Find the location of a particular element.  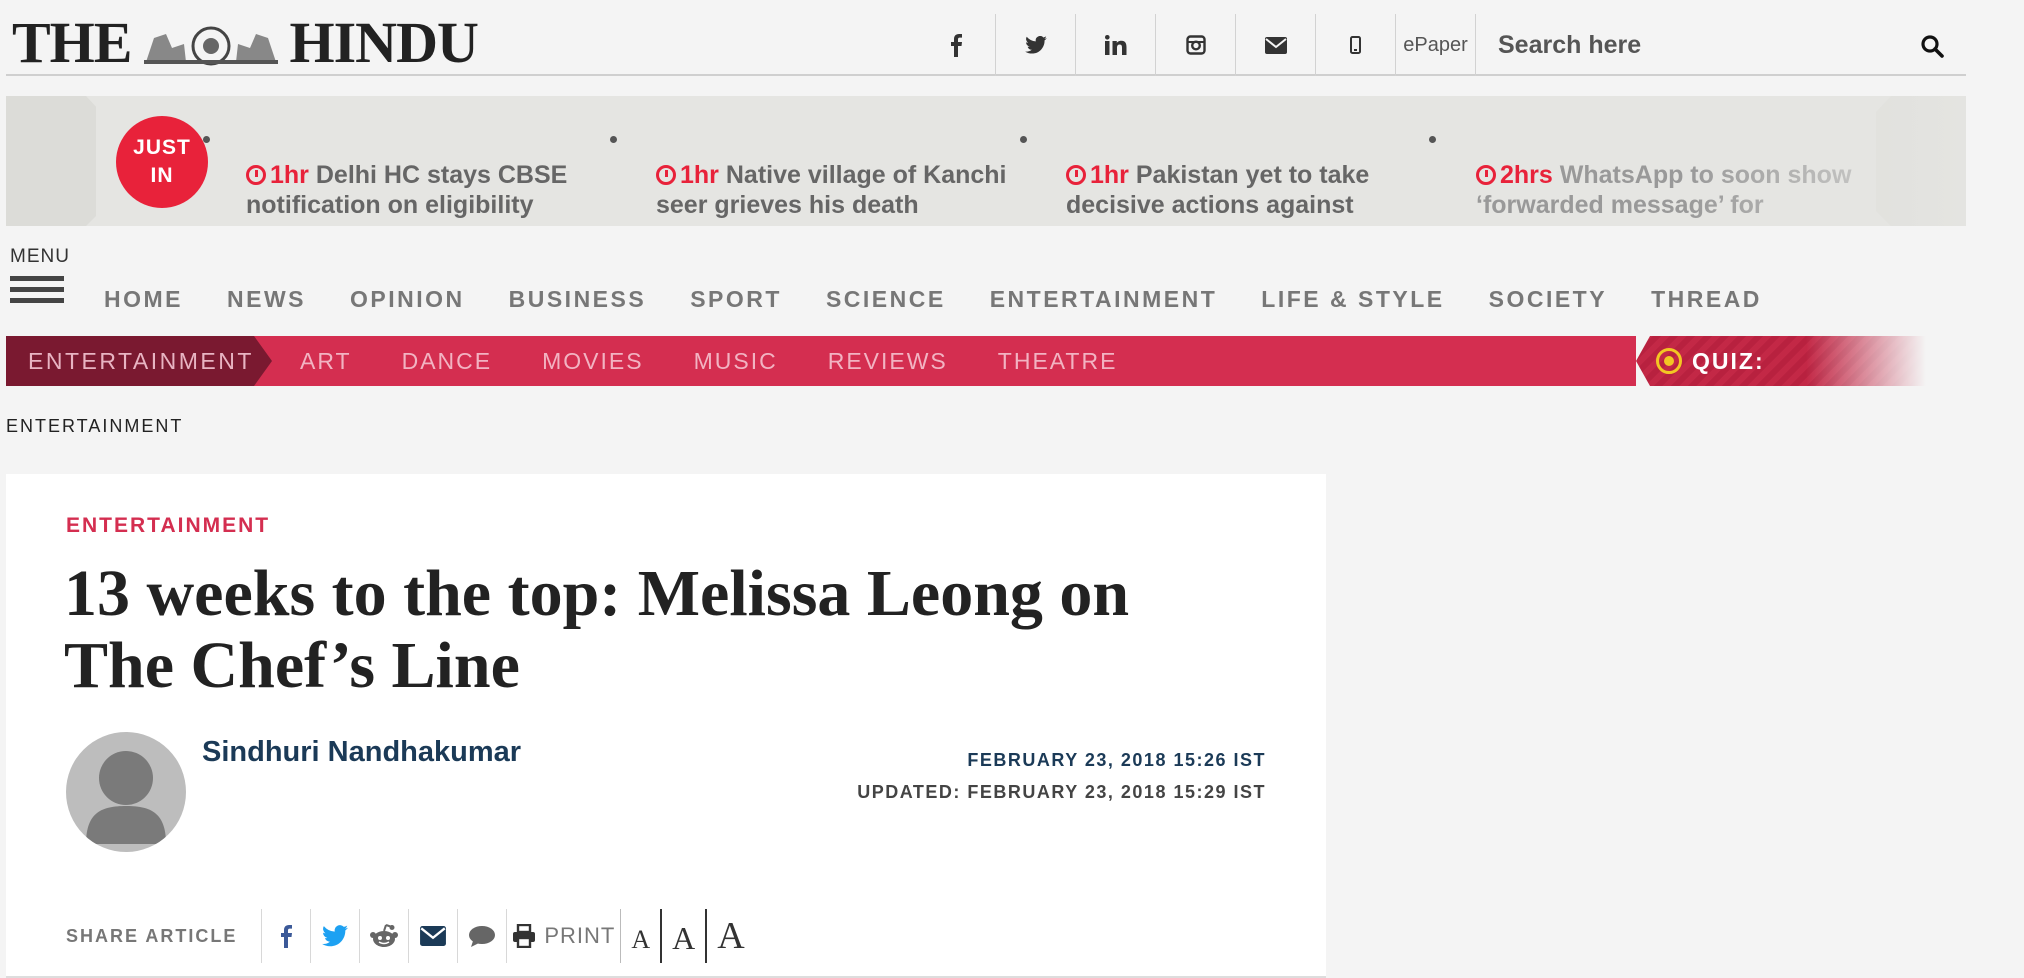

site-header: THE HINDU ePaper is located at coordinates (986, 38).